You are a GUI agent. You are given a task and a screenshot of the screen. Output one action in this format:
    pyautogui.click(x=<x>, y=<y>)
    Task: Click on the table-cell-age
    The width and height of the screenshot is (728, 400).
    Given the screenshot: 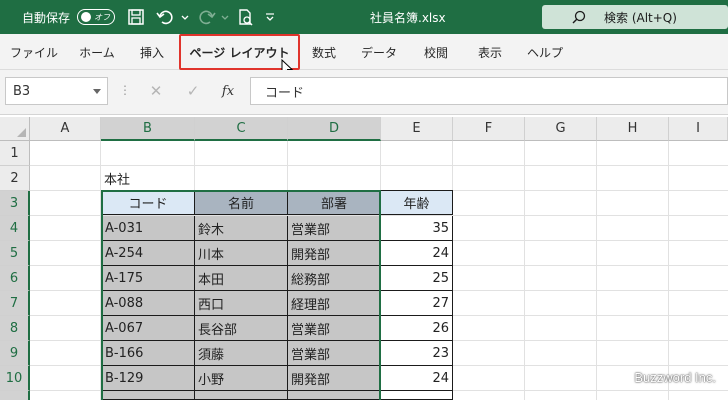 What is the action you would take?
    pyautogui.click(x=417, y=395)
    